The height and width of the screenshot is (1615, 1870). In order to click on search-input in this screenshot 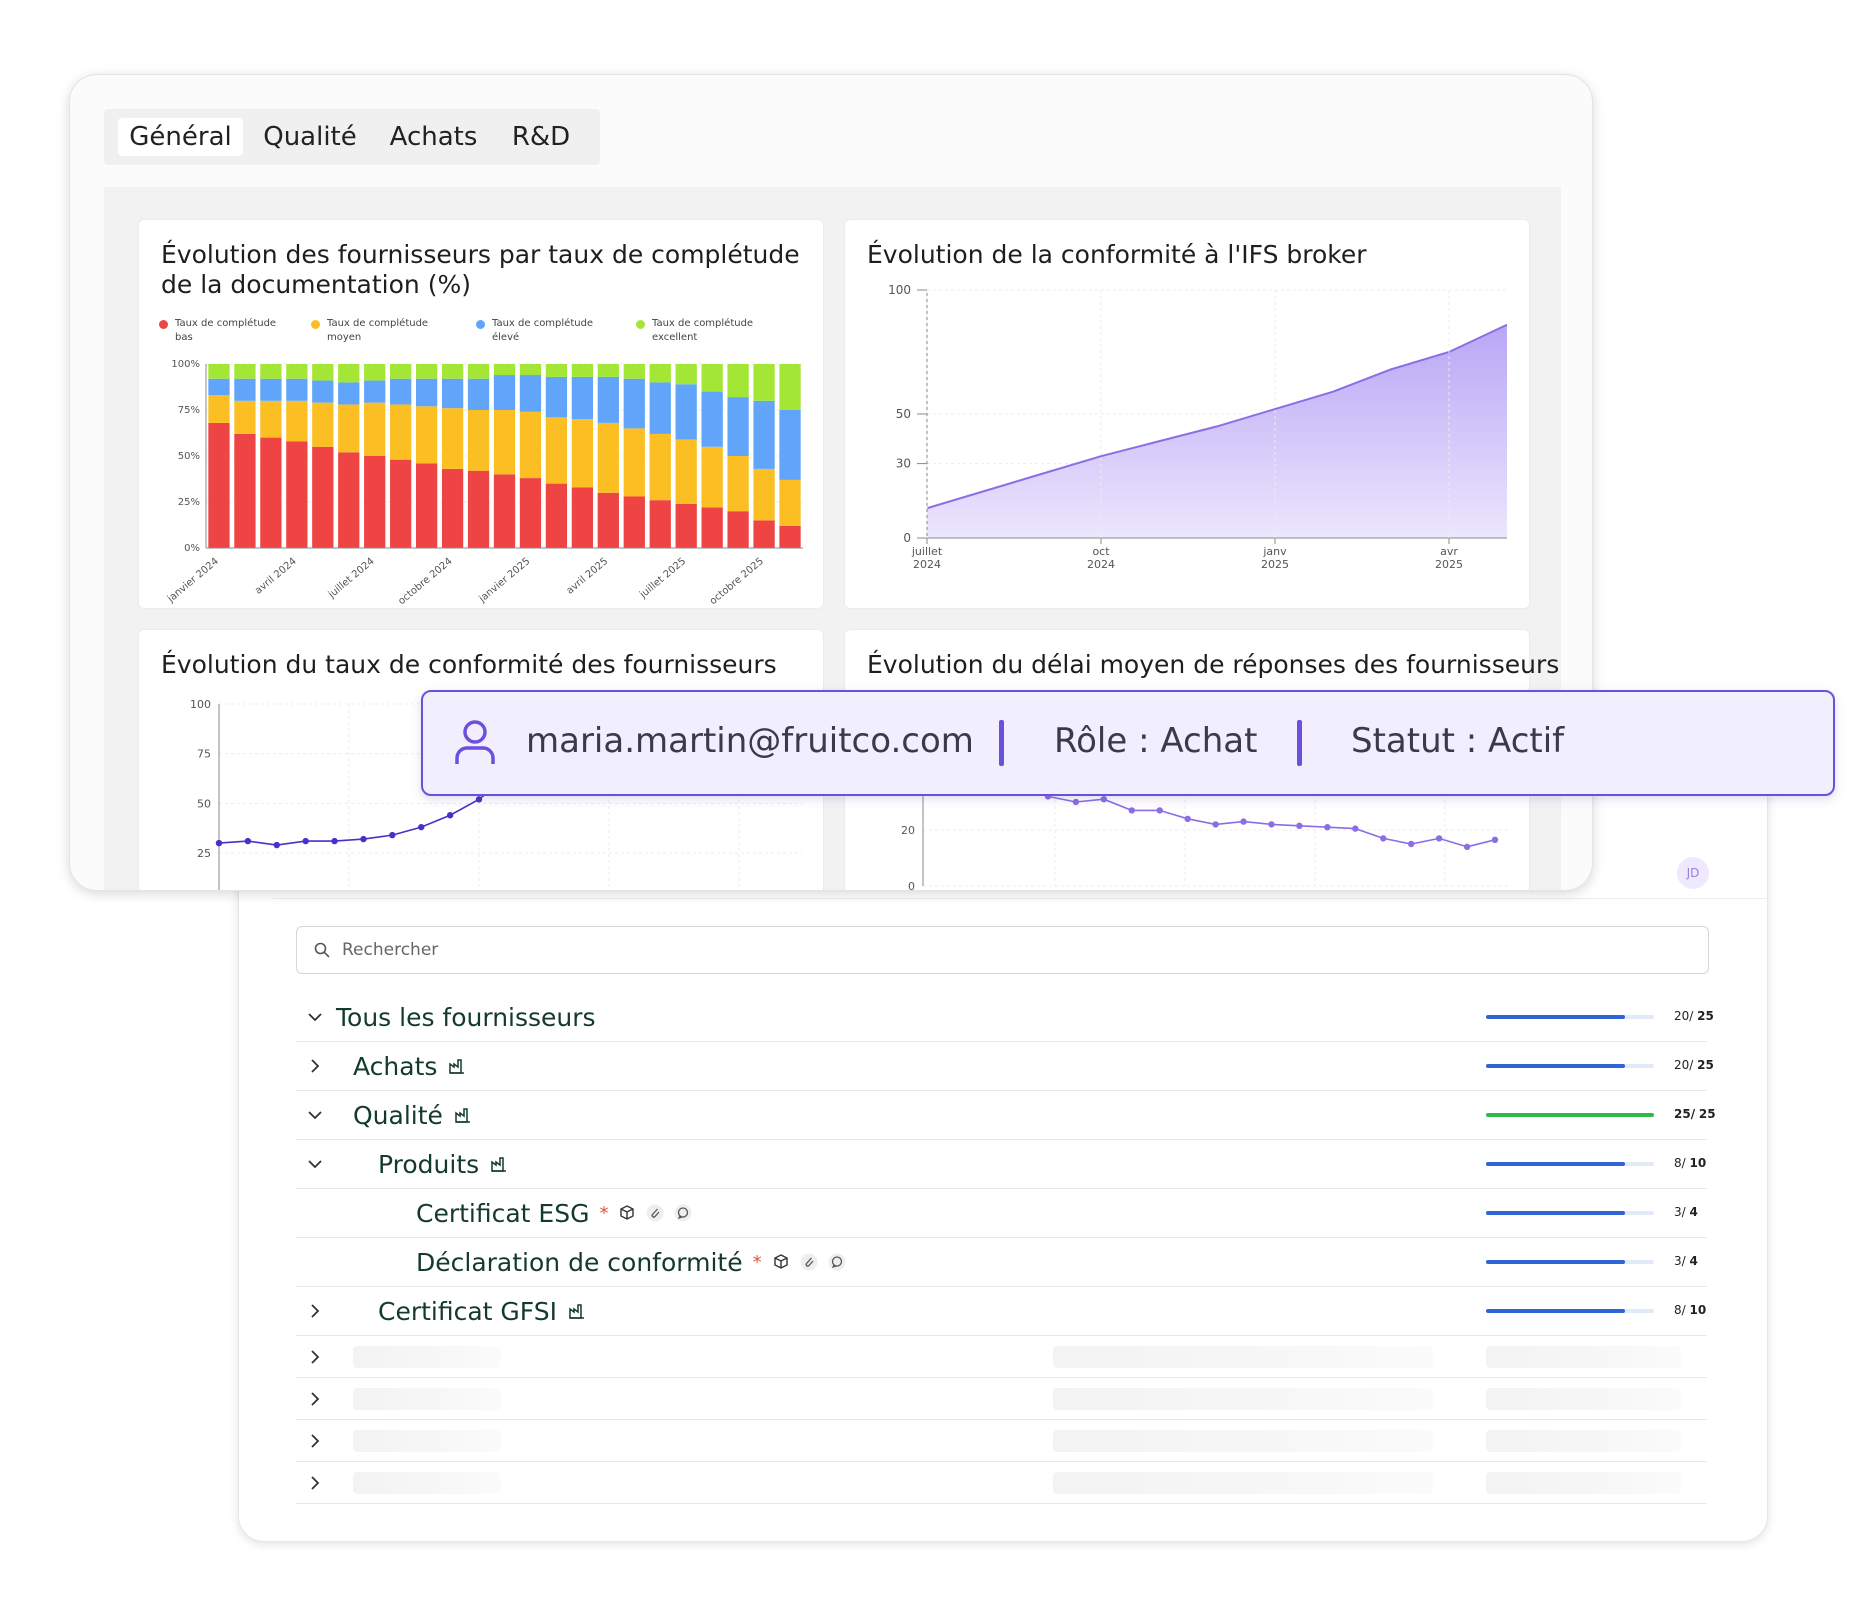, I will do `click(1024, 950)`.